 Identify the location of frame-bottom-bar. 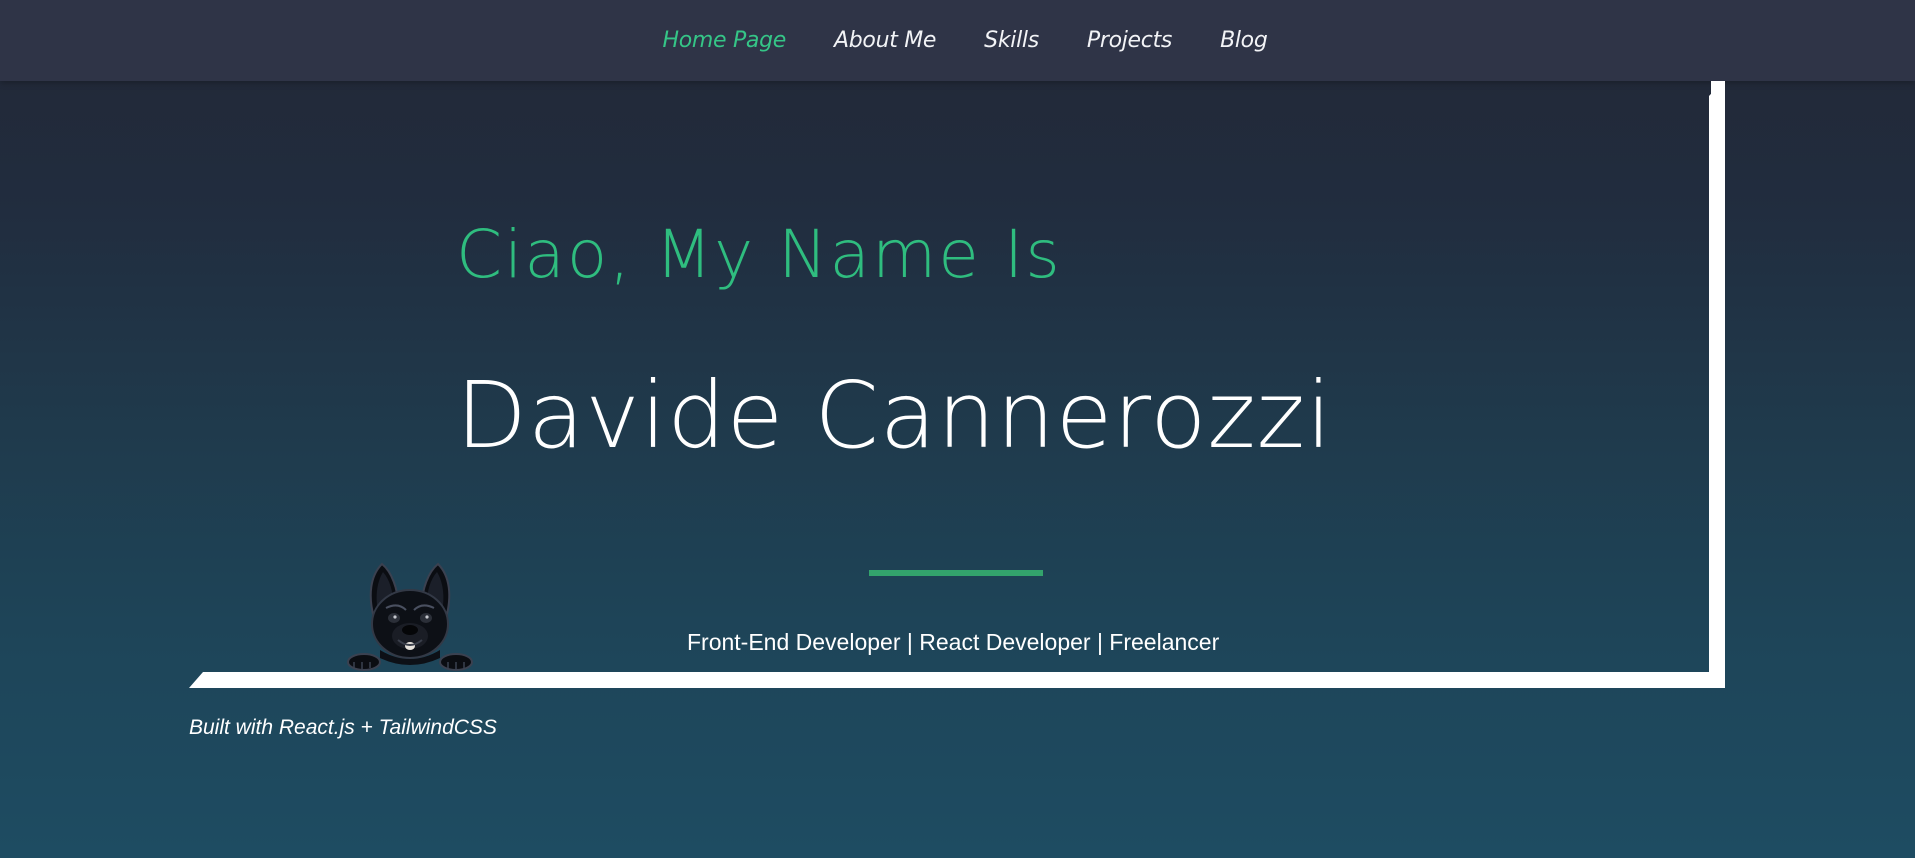
(957, 680).